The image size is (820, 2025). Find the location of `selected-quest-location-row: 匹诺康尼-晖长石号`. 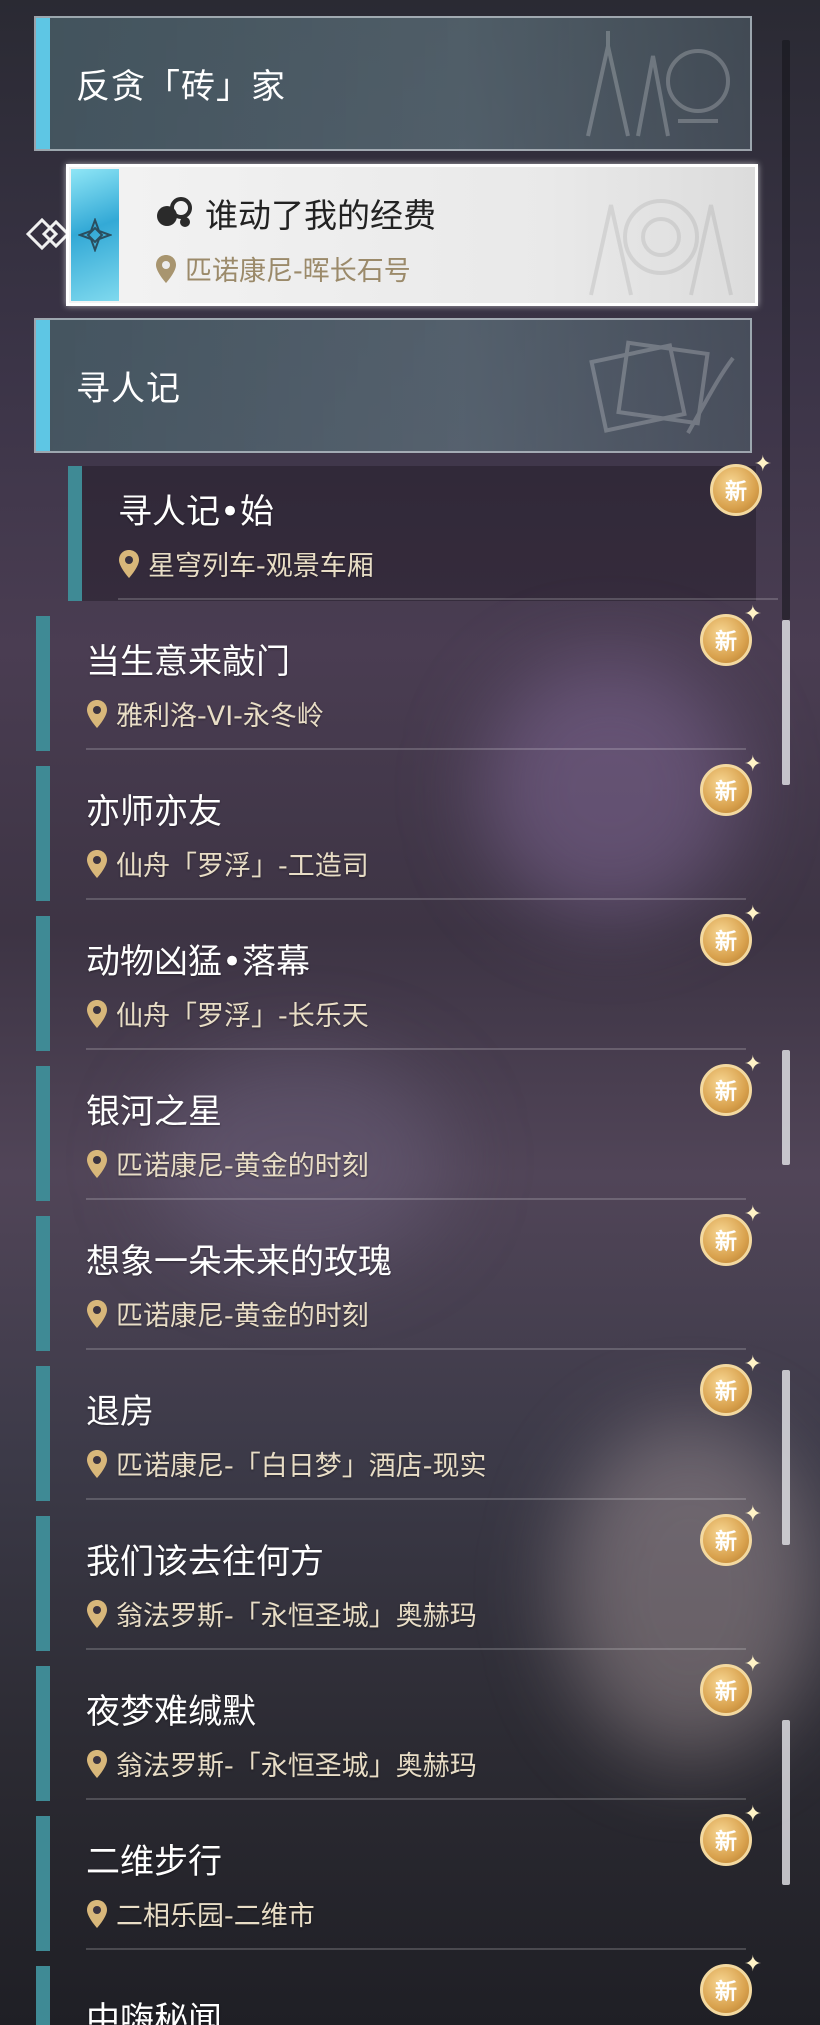

selected-quest-location-row: 匹诺康尼-晖长石号 is located at coordinates (283, 268).